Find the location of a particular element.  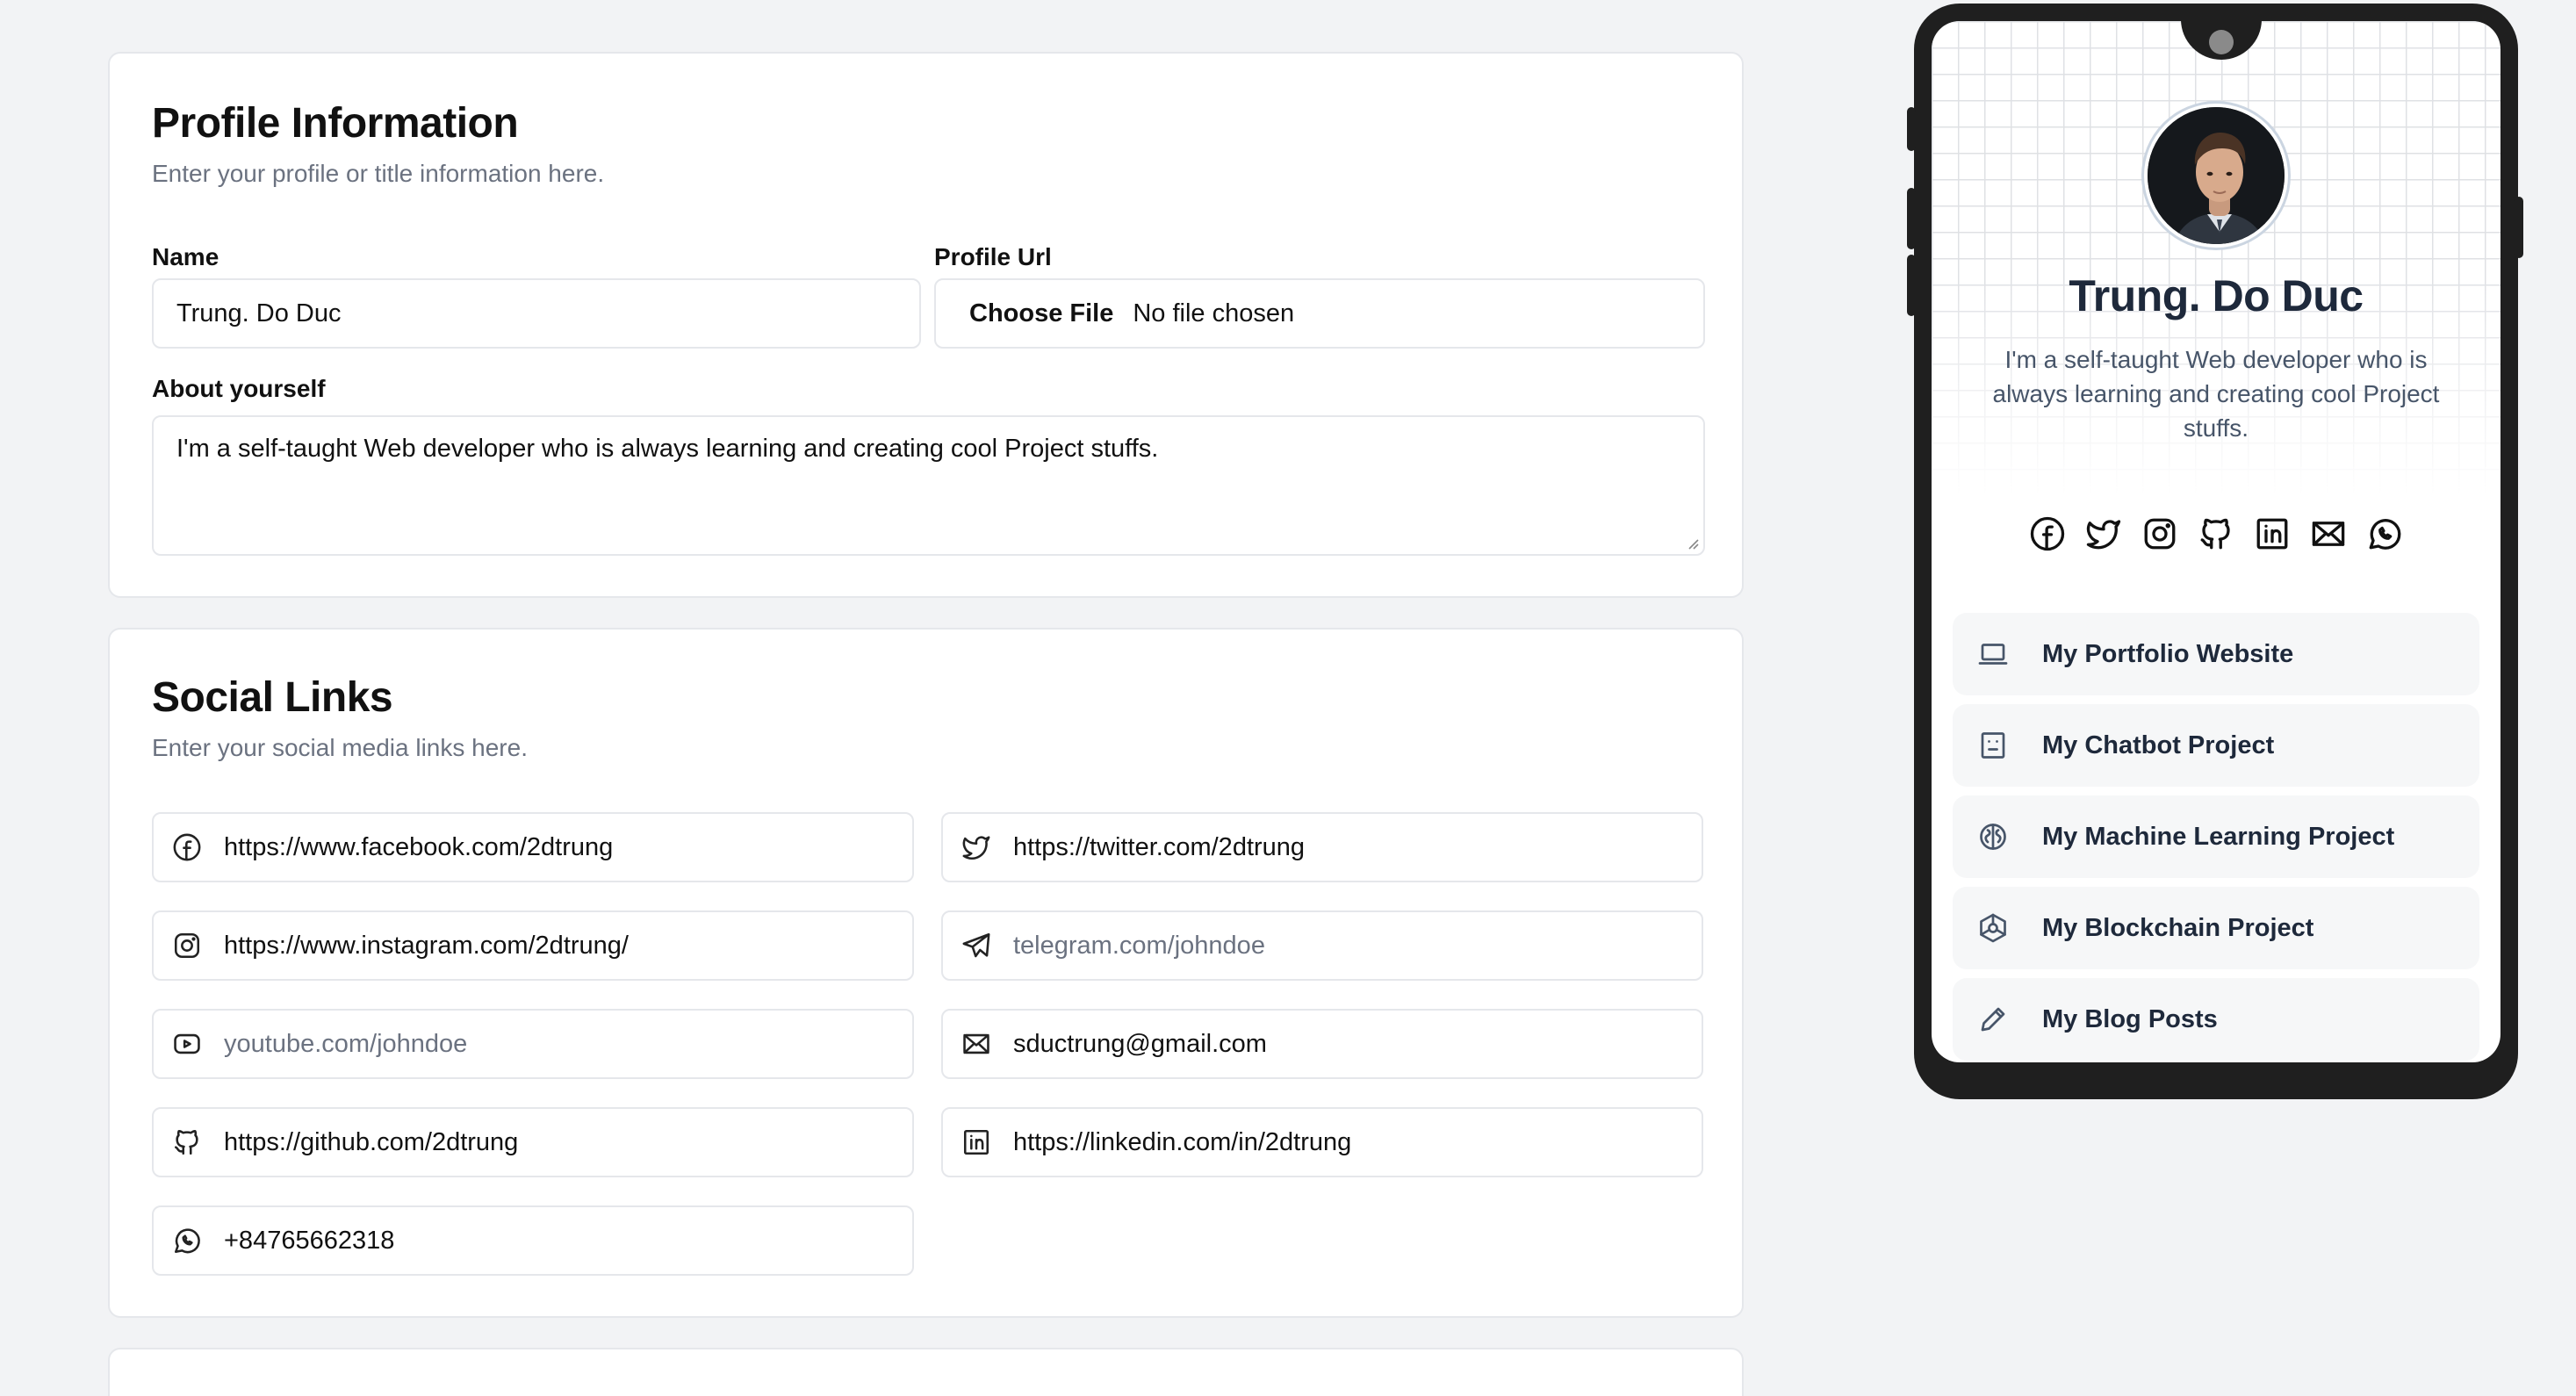

instagram-link-value: https://www.instagram.com/2dtrung/ is located at coordinates (426, 945).